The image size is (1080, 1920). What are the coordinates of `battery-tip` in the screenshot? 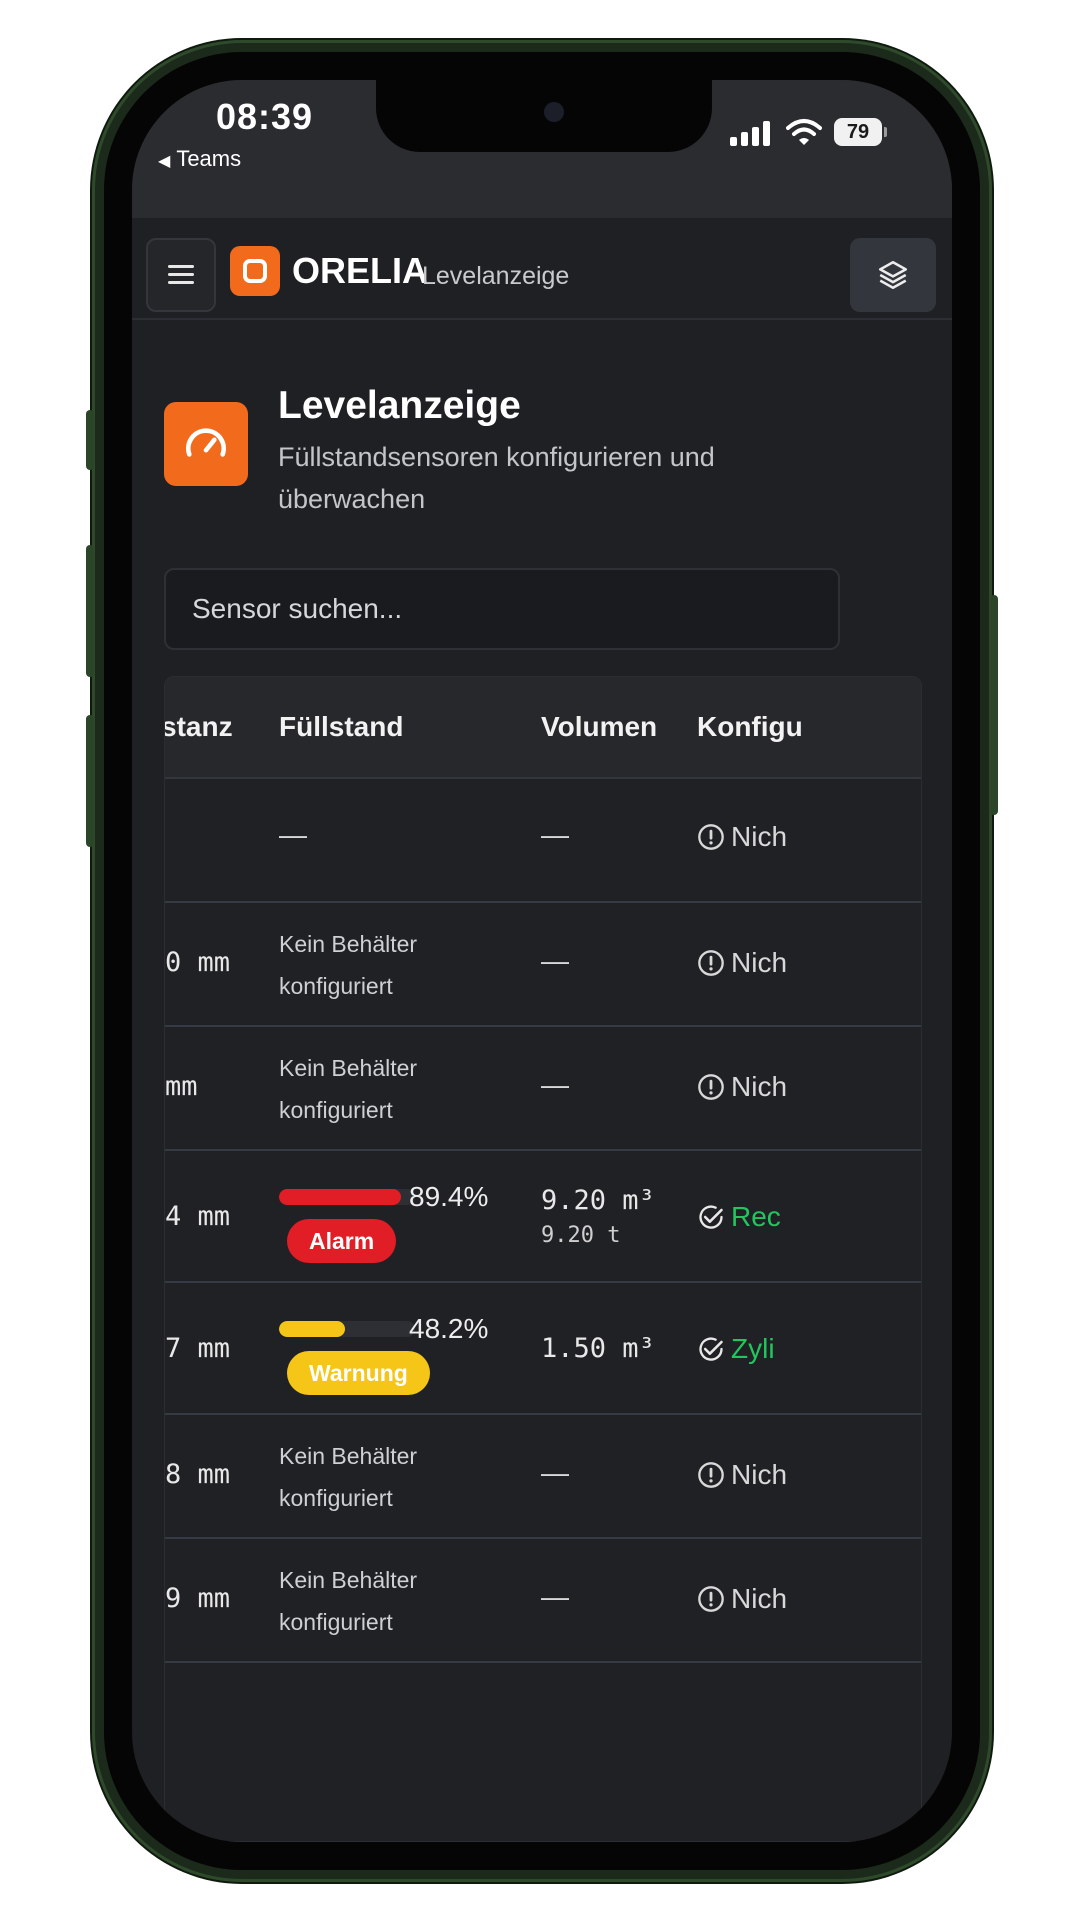 It's located at (885, 132).